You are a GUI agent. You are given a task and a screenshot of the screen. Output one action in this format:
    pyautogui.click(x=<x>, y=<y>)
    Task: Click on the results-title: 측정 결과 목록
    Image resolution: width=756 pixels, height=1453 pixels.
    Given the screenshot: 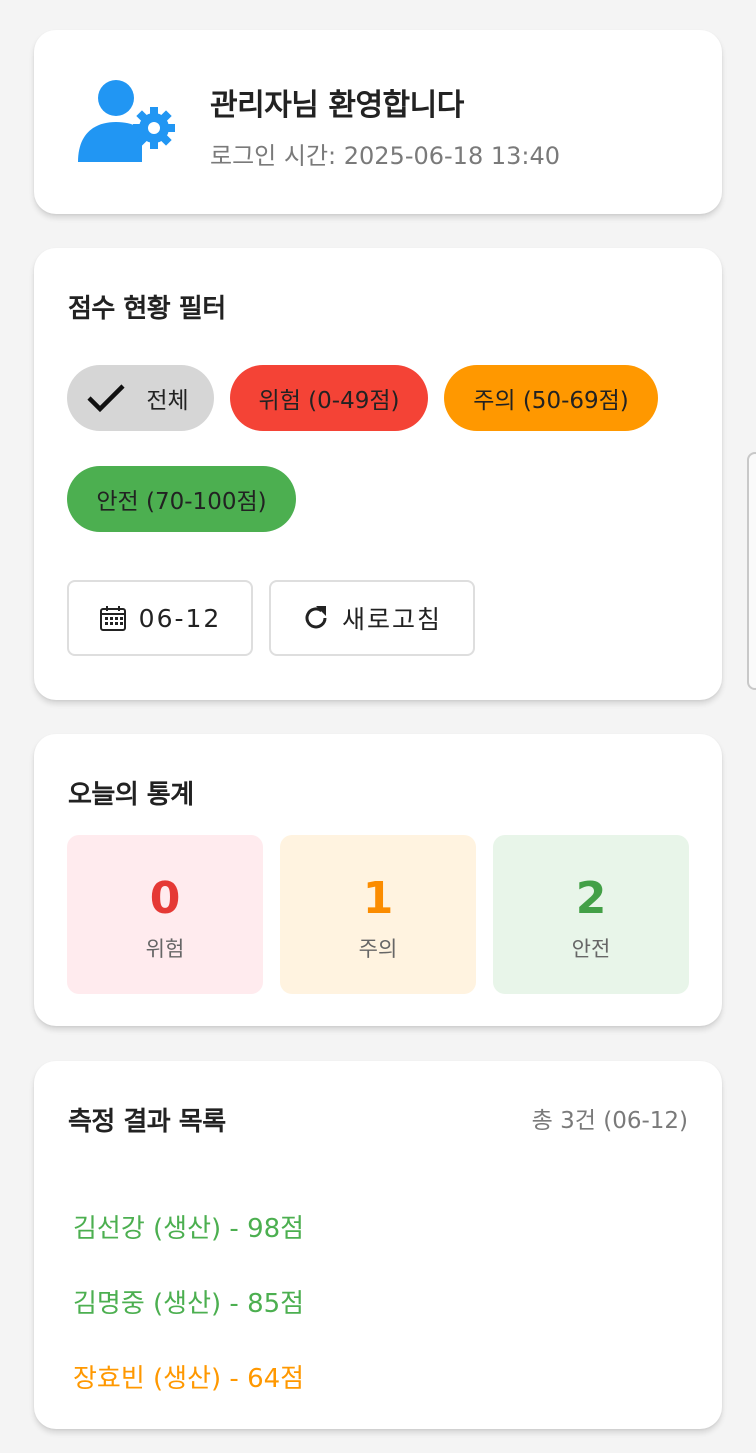 What is the action you would take?
    pyautogui.click(x=147, y=1122)
    